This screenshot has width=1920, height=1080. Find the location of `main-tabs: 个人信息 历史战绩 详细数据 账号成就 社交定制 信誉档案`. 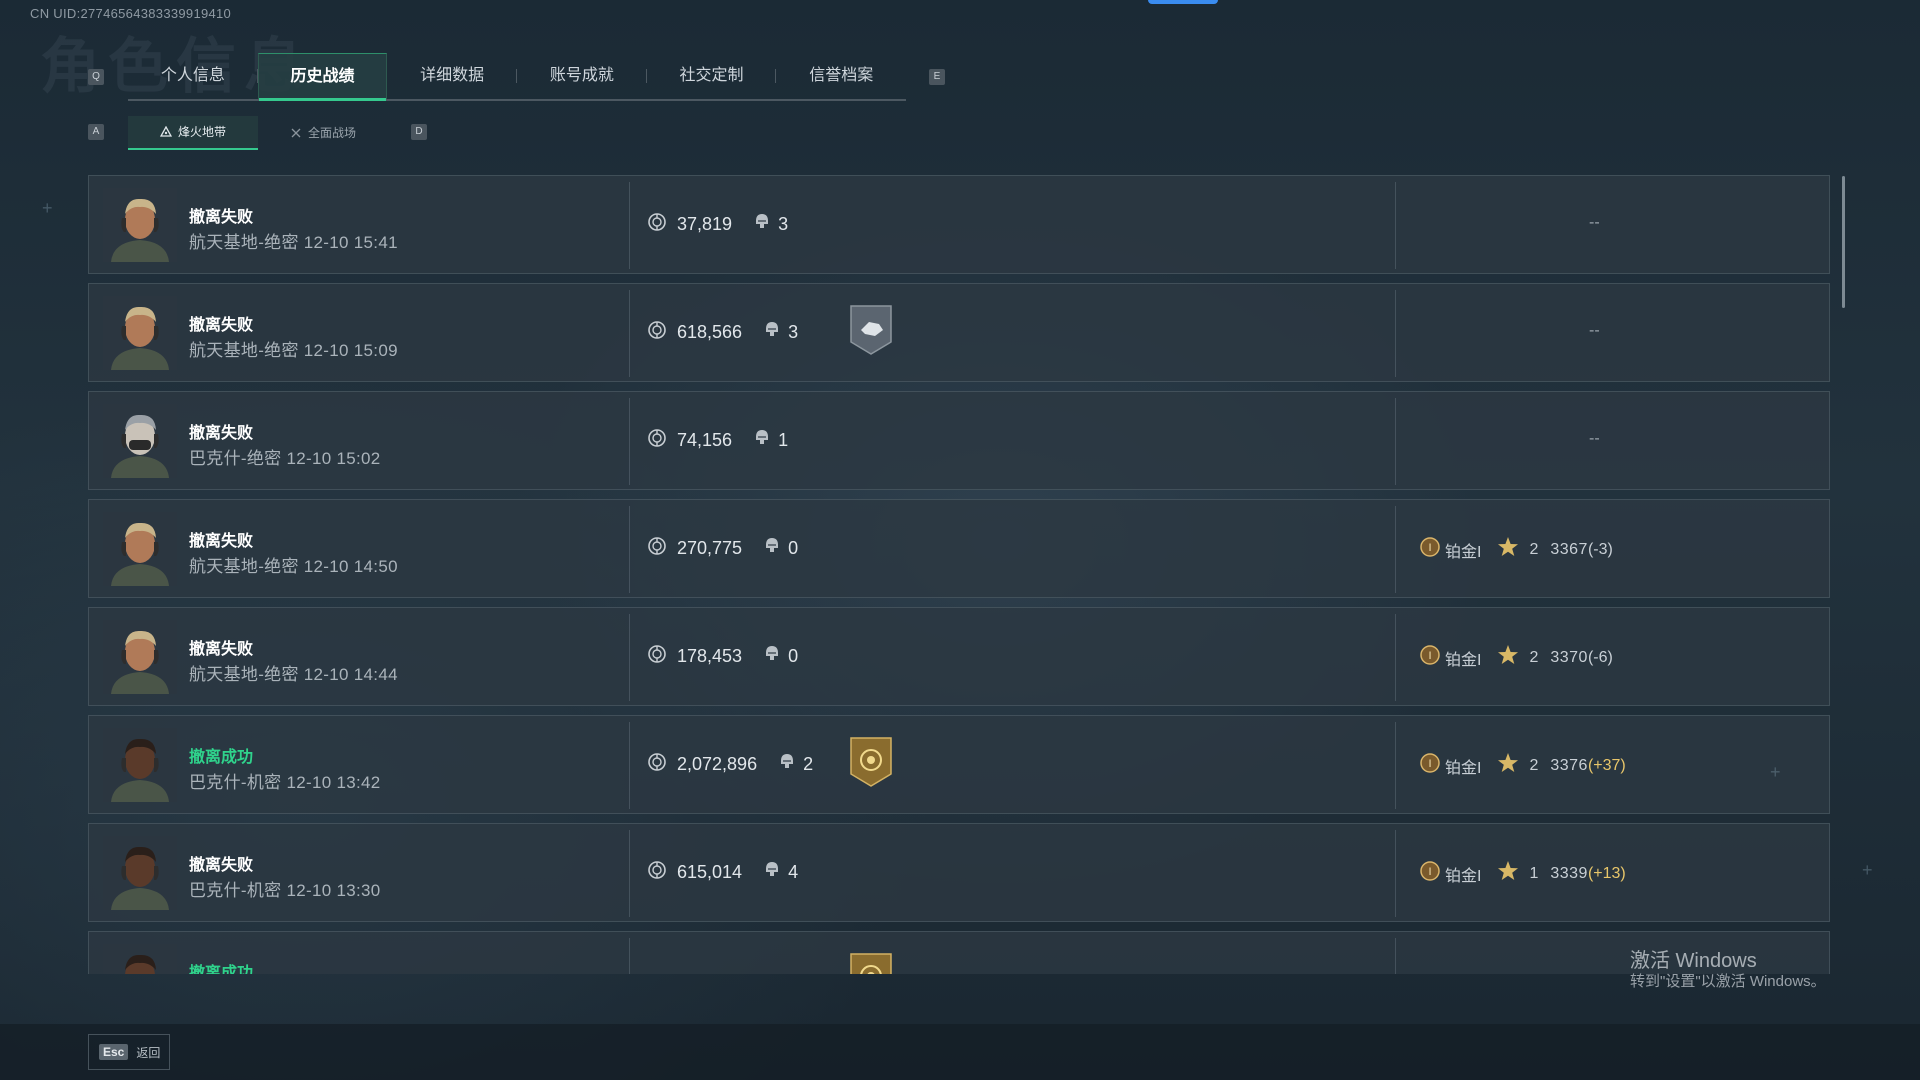

main-tabs: 个人信息 历史战绩 详细数据 账号成就 社交定制 信誉档案 is located at coordinates (517, 77).